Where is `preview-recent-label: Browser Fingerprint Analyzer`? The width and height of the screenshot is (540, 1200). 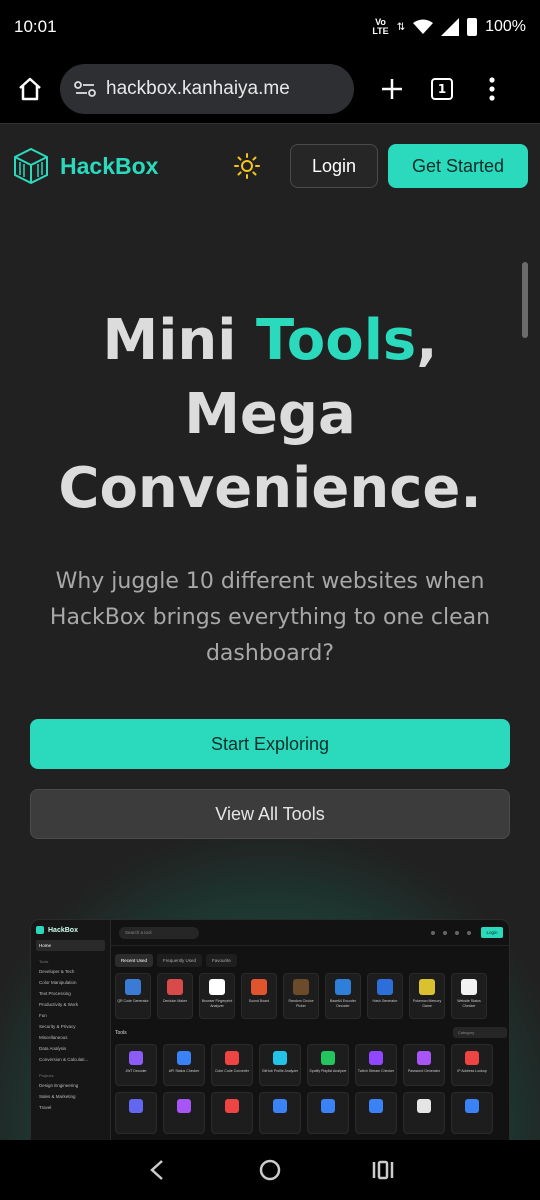
preview-recent-label: Browser Fingerprint Analyzer is located at coordinates (217, 1003).